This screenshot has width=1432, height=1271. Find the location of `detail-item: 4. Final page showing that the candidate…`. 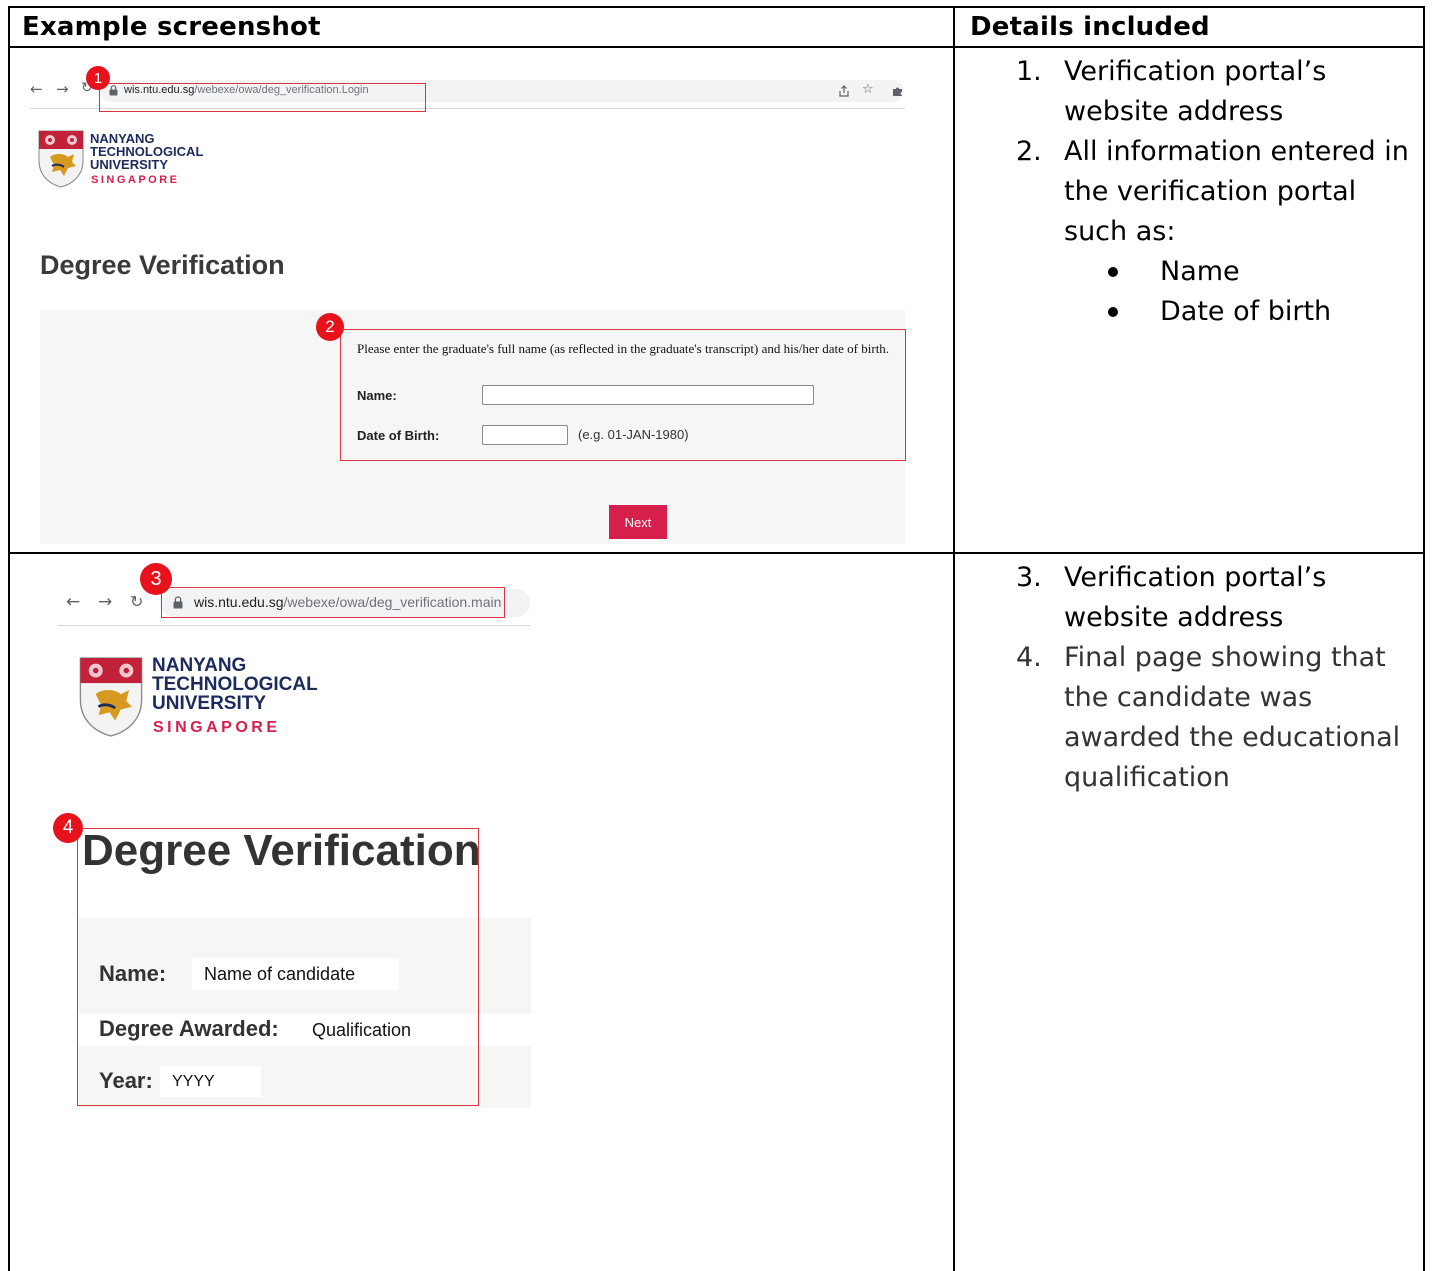

detail-item: 4. Final page showing that the candidate… is located at coordinates (1216, 718).